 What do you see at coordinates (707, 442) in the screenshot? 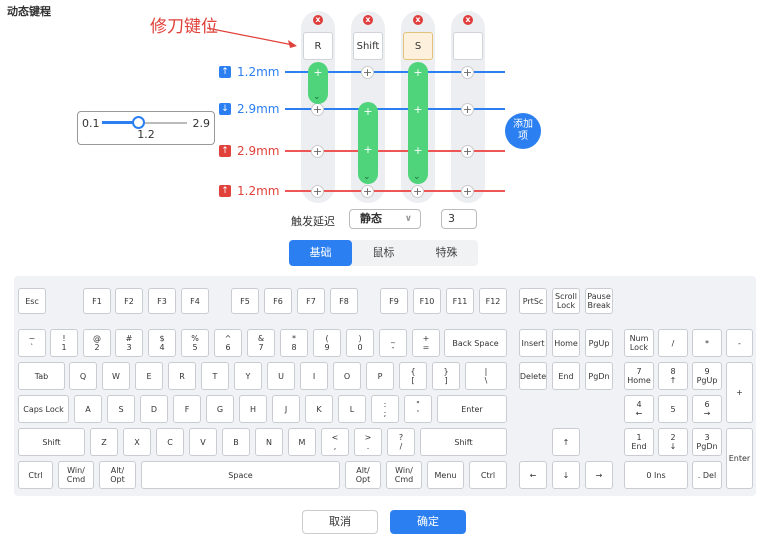
I see `key: 3 PgDn` at bounding box center [707, 442].